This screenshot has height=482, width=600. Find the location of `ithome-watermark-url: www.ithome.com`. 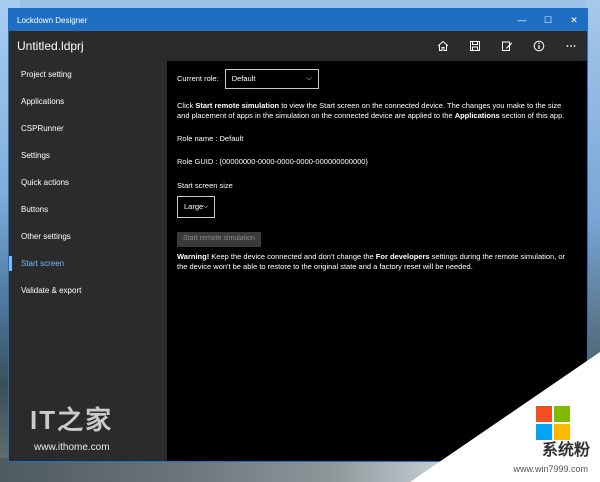

ithome-watermark-url: www.ithome.com is located at coordinates (72, 447).